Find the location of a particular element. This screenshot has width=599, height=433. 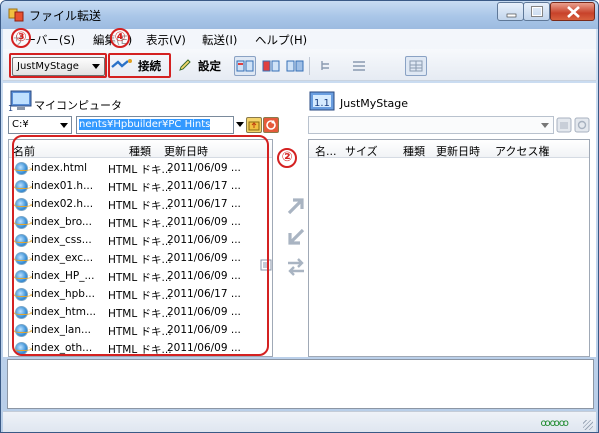

highlight-box-connection-select is located at coordinates (58, 65).